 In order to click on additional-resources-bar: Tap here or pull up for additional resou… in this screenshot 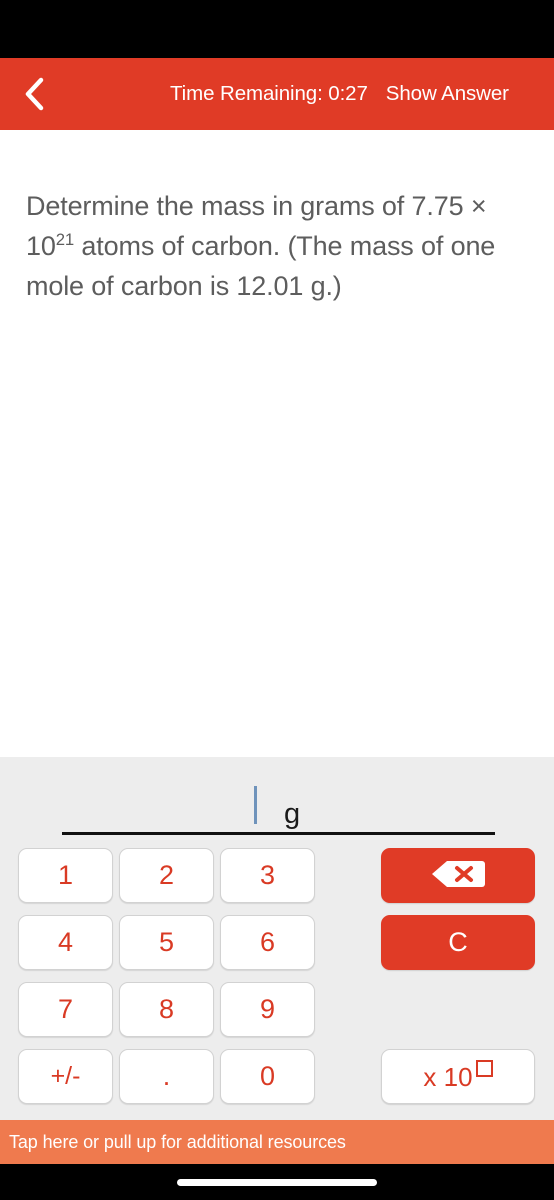, I will do `click(277, 1142)`.